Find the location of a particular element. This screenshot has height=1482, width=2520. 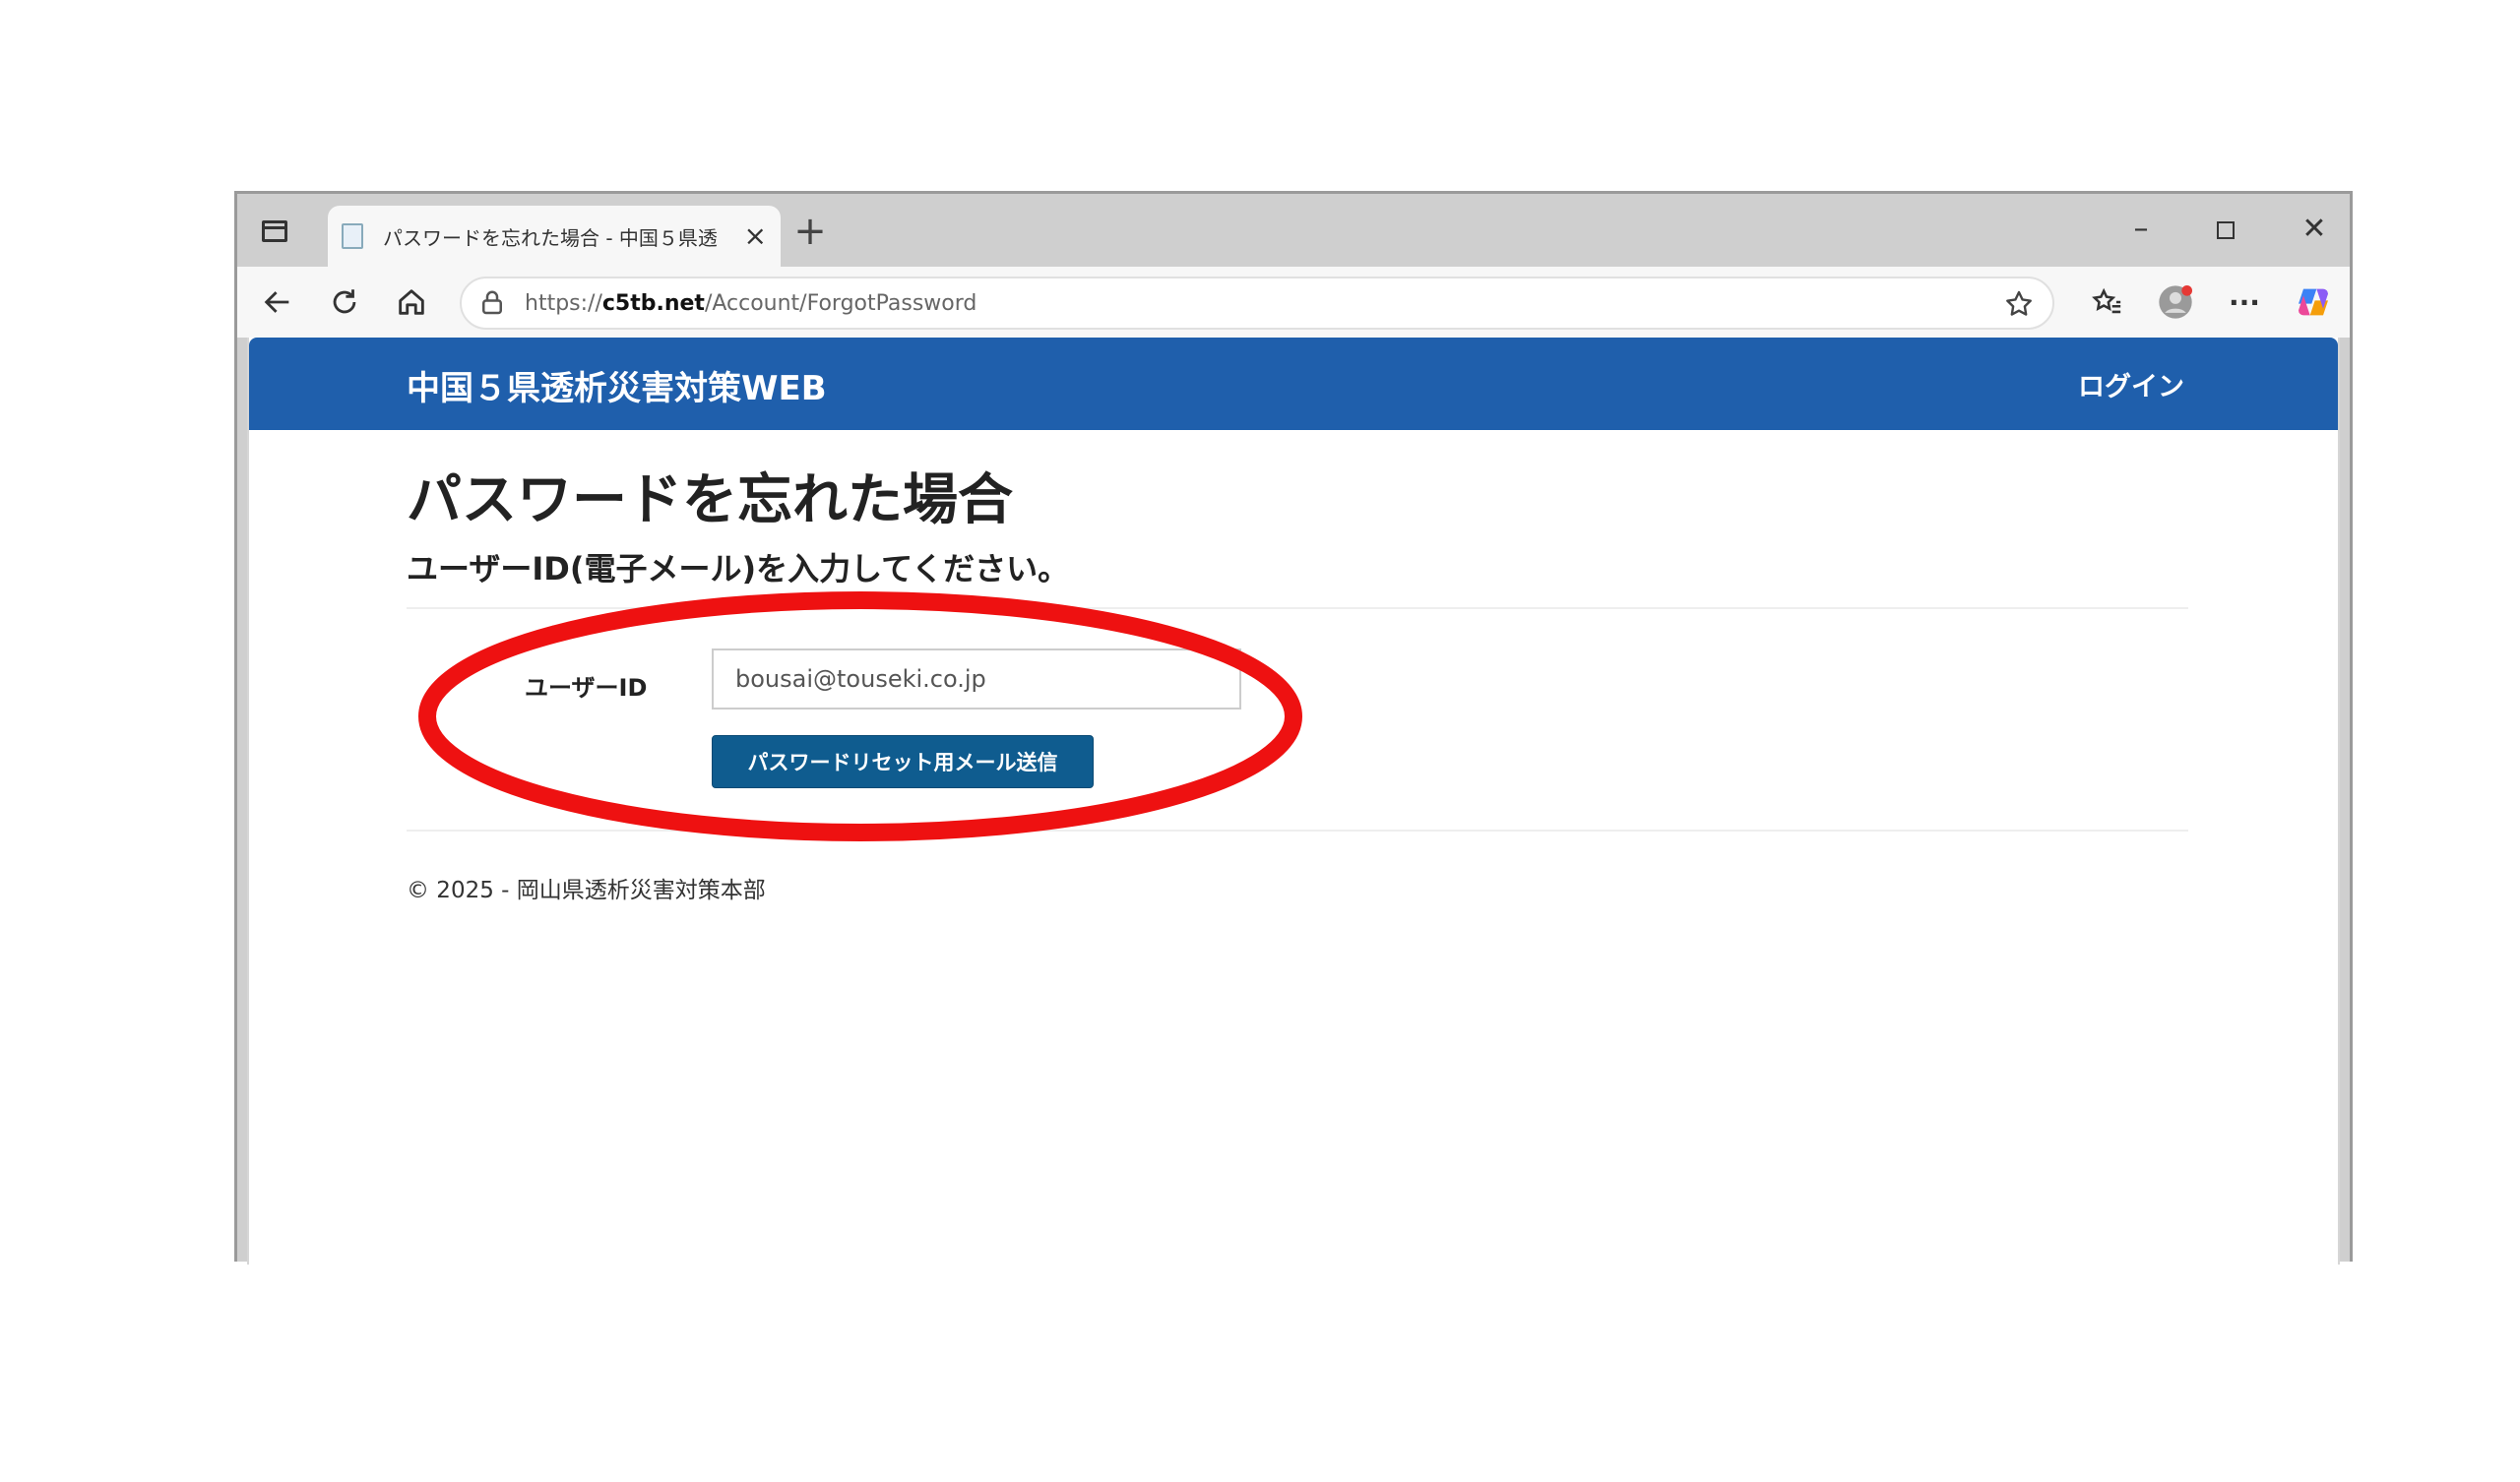

site-brand-link: 中国５県透析災害対策WEB is located at coordinates (617, 385).